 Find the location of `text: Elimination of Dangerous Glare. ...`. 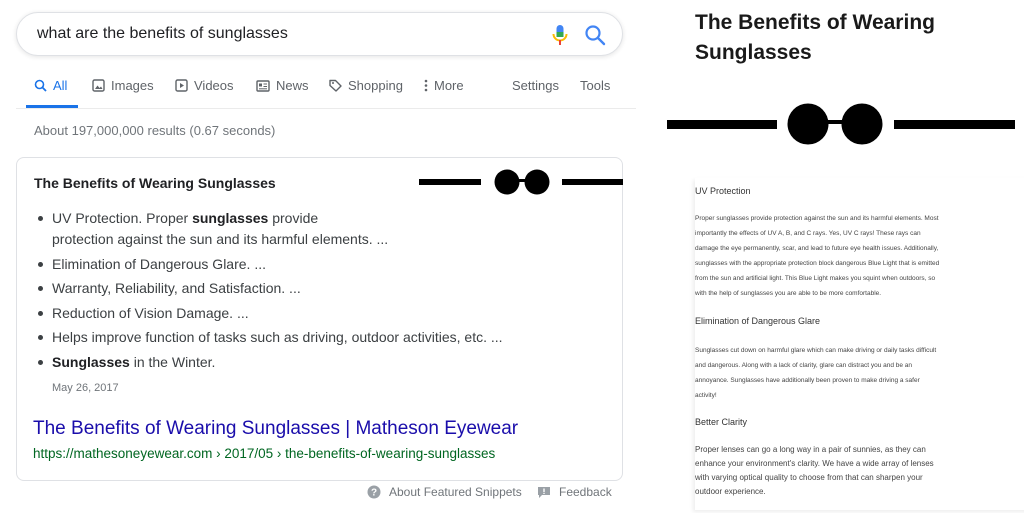

text: Elimination of Dangerous Glare. ... is located at coordinates (159, 263).